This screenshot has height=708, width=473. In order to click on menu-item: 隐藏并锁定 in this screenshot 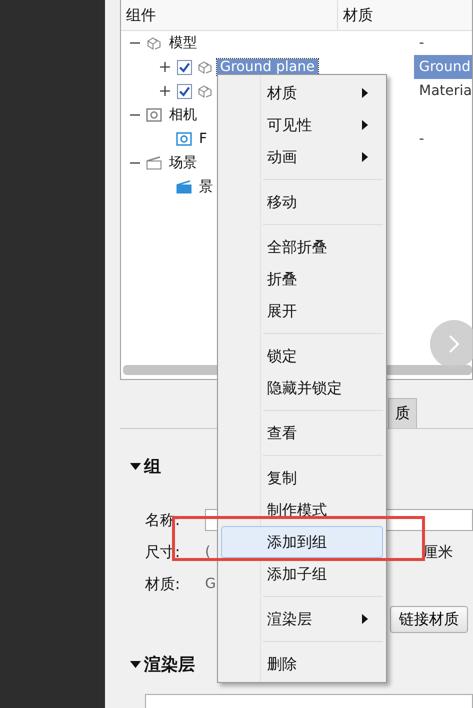, I will do `click(302, 388)`.